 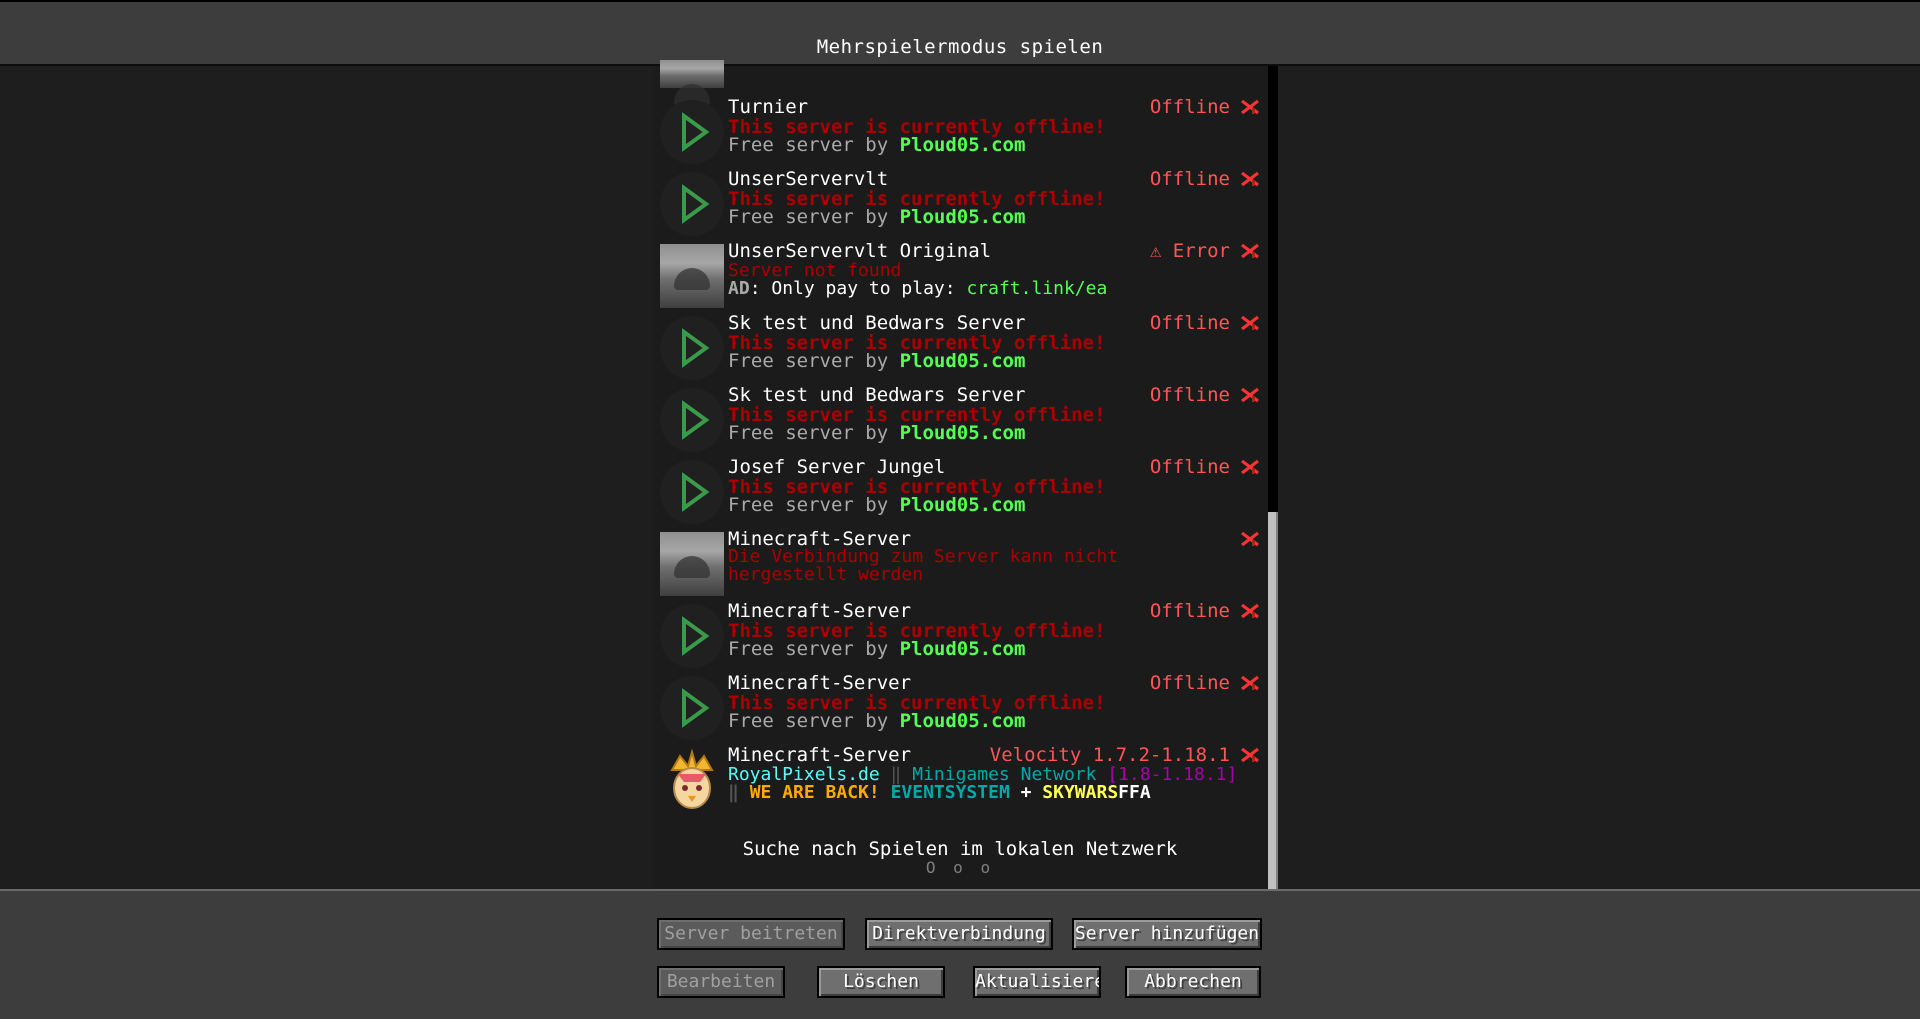 I want to click on page-title: Mehrspielermodus spielen, so click(x=960, y=47).